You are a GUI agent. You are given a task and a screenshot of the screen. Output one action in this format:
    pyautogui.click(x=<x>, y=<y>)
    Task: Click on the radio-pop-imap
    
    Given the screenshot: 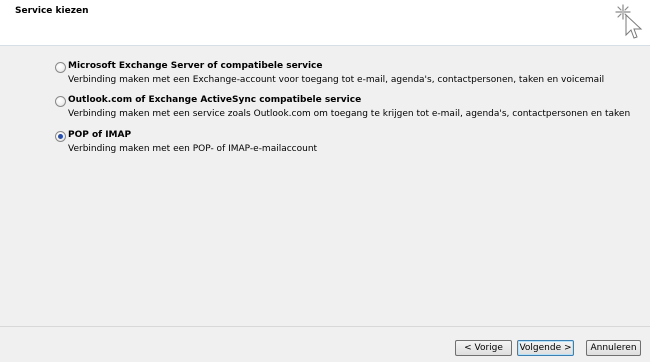 What is the action you would take?
    pyautogui.click(x=60, y=136)
    